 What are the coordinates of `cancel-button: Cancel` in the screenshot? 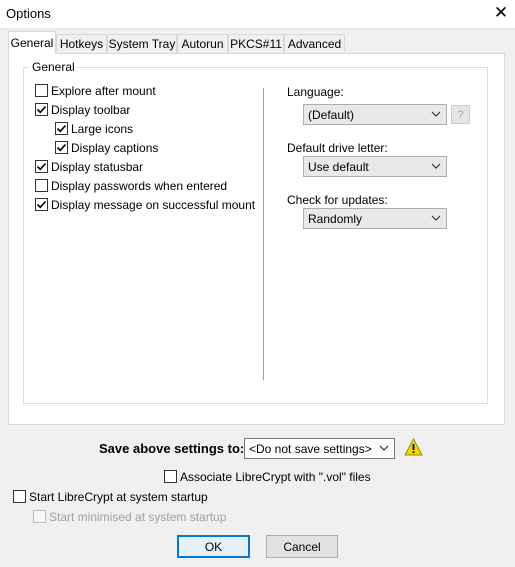 It's located at (302, 546).